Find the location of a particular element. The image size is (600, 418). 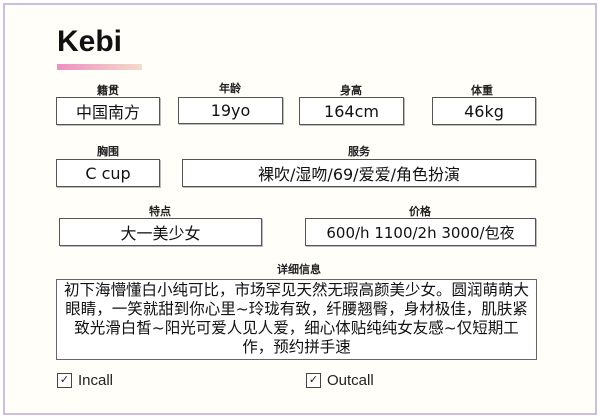

details-label: 详细信息 is located at coordinates (299, 269).